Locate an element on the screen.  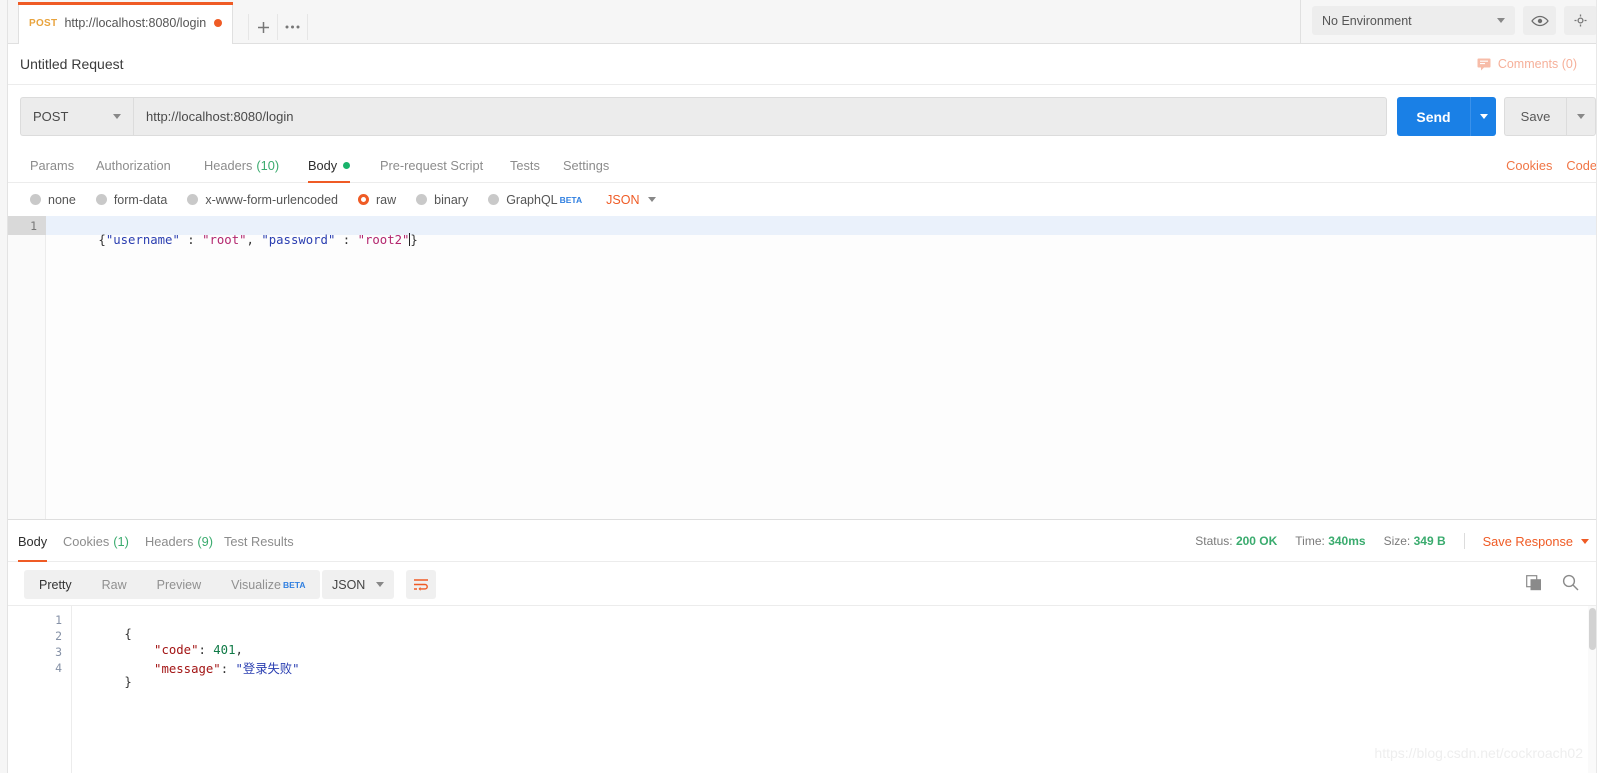
body-type-label: raw is located at coordinates (386, 199).